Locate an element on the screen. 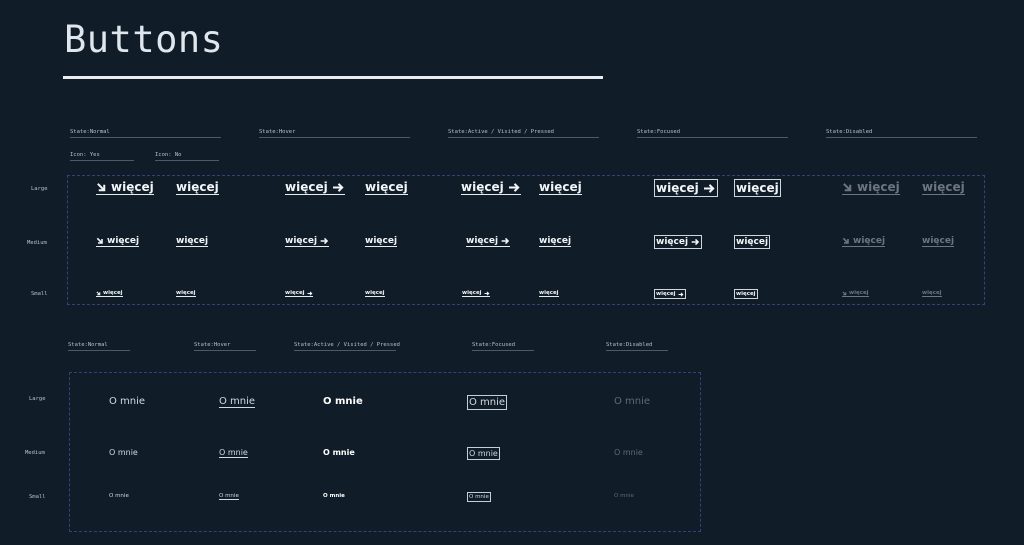 This screenshot has height=545, width=1024. wiecej-button-small-hover: więcej is located at coordinates (375, 293).